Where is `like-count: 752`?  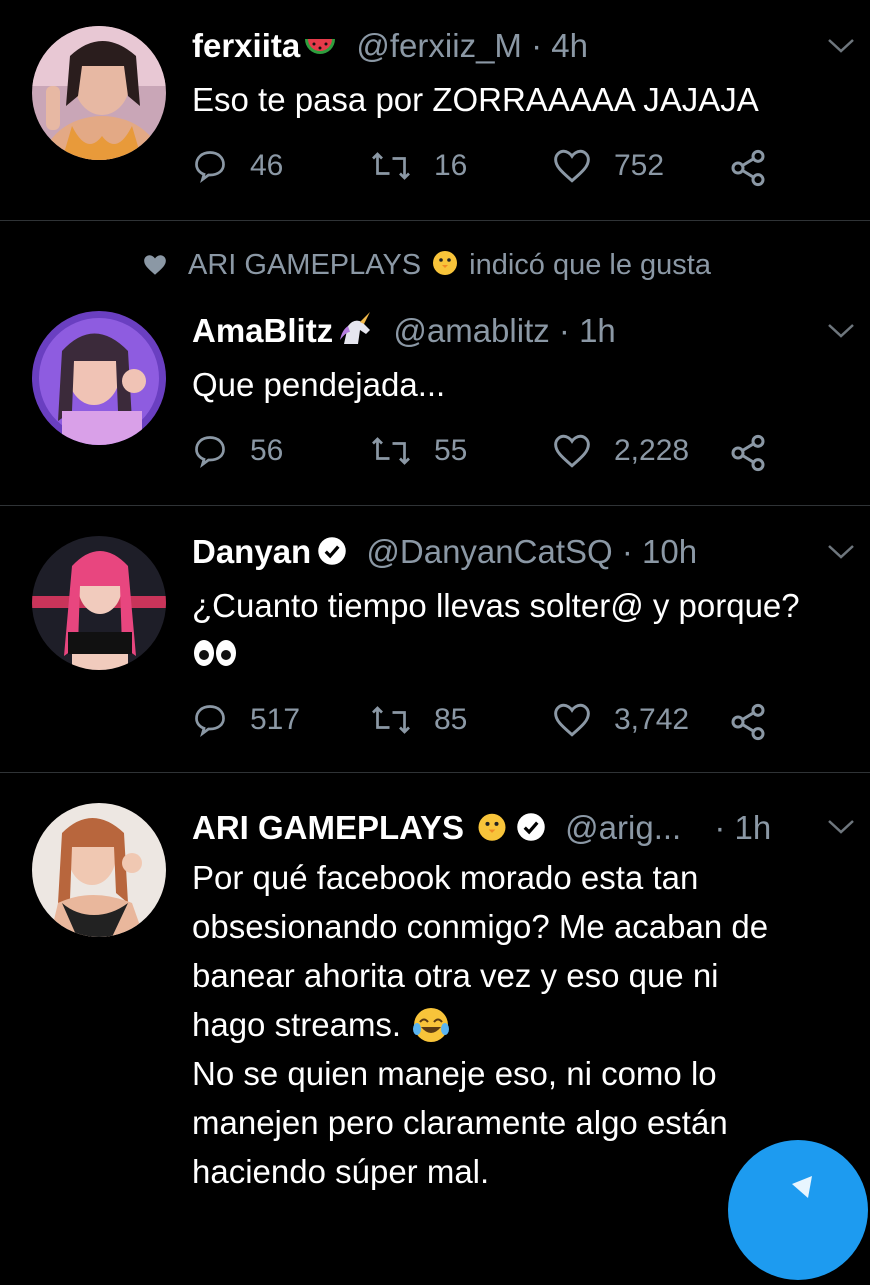 like-count: 752 is located at coordinates (639, 165).